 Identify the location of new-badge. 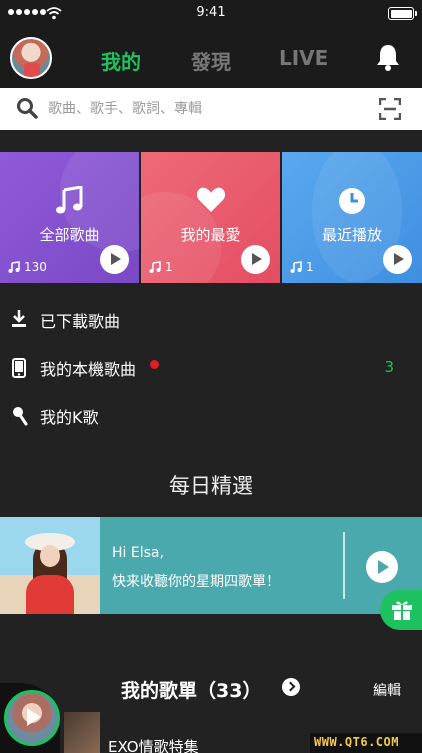
(154, 364).